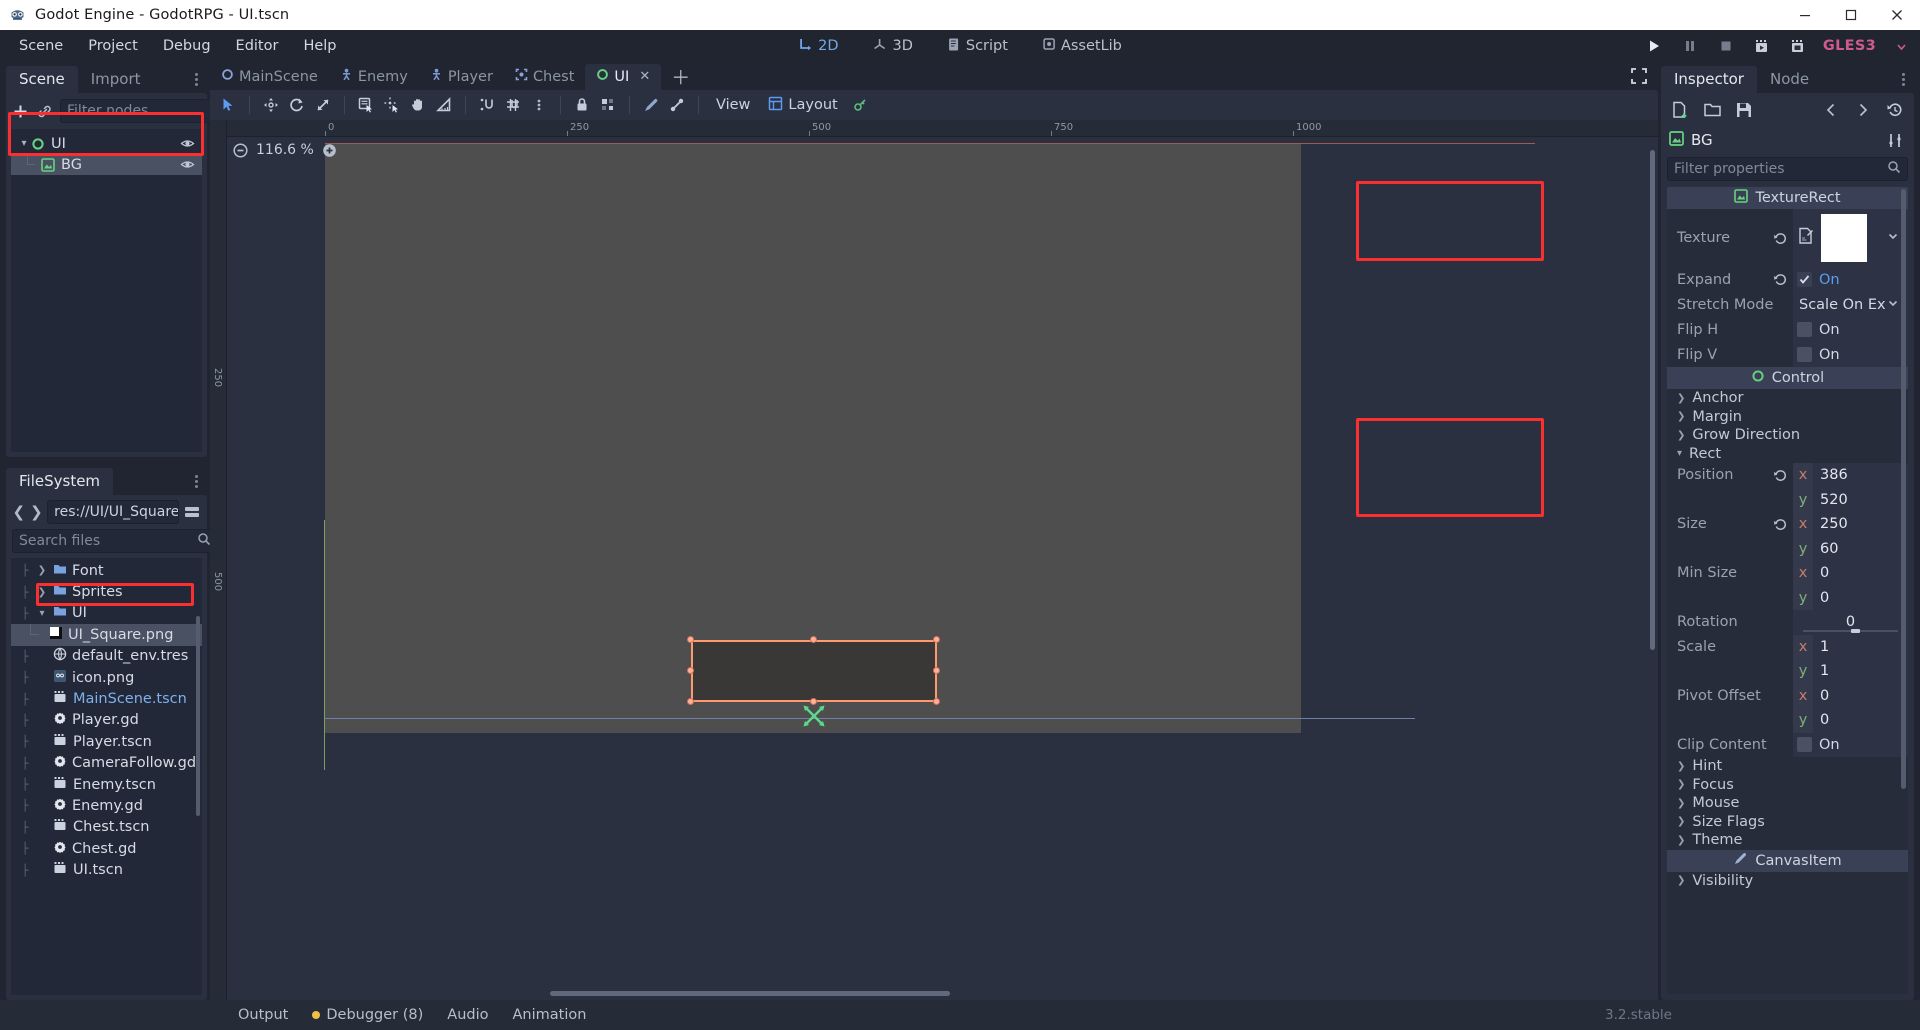 The height and width of the screenshot is (1030, 1920). Describe the element at coordinates (42, 79) in the screenshot. I see `tab-scene: Scene` at that location.